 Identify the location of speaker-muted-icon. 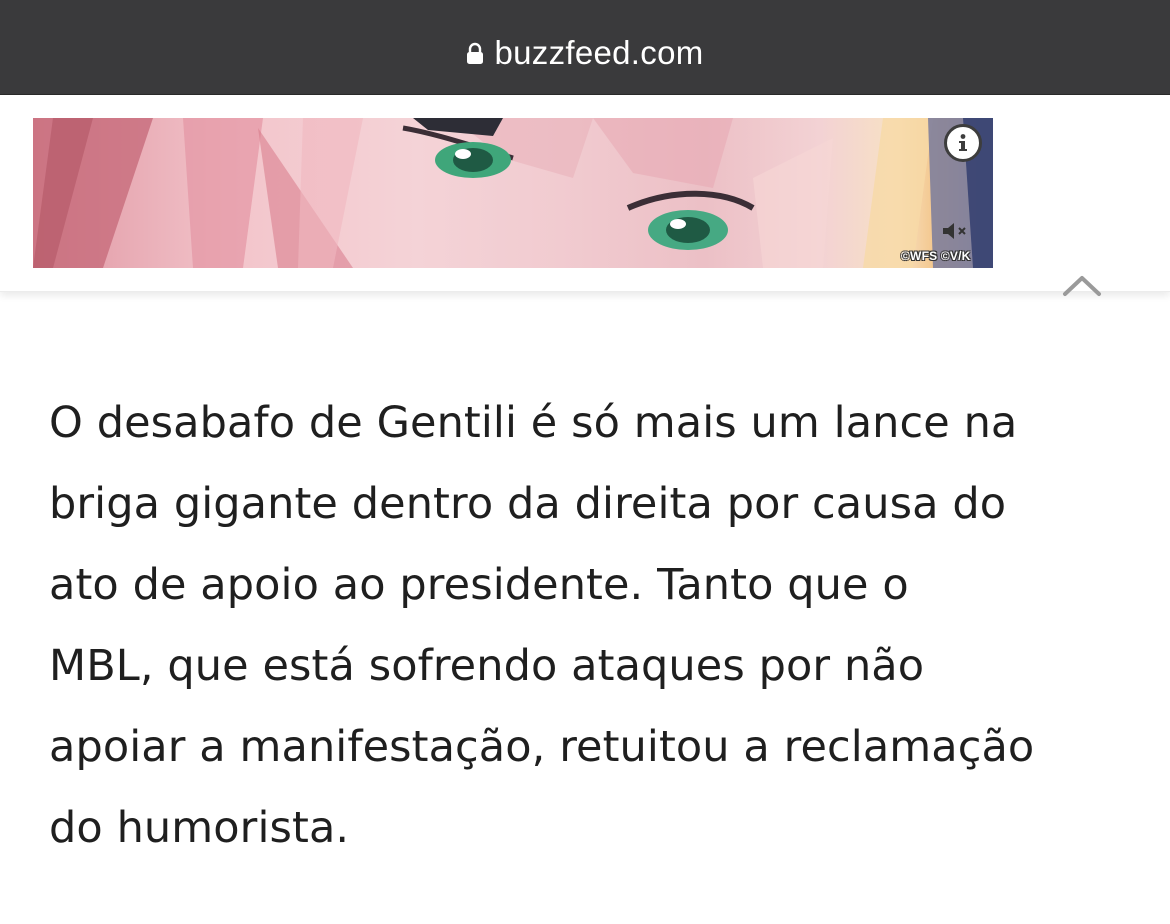
(954, 231).